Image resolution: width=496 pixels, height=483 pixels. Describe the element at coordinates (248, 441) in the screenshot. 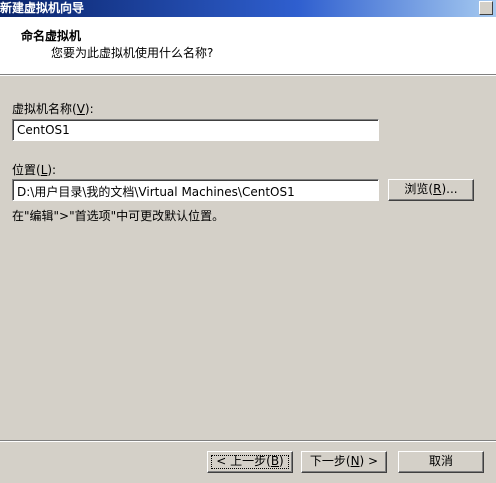

I see `footer-divider-highlight` at that location.